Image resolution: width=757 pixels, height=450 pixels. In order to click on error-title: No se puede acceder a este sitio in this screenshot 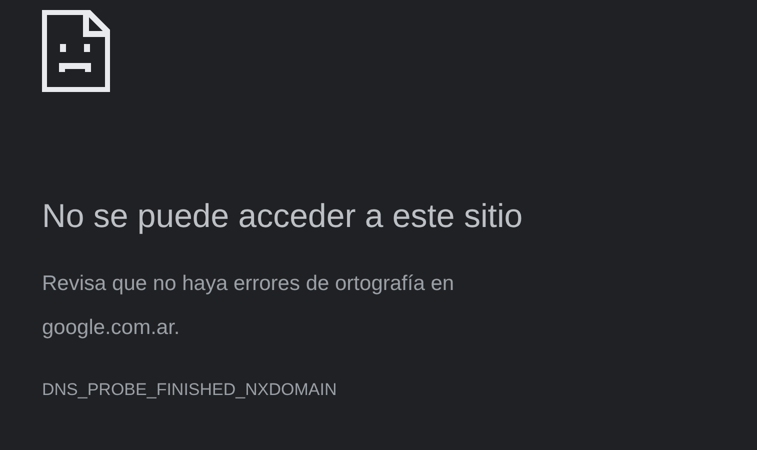, I will do `click(282, 216)`.